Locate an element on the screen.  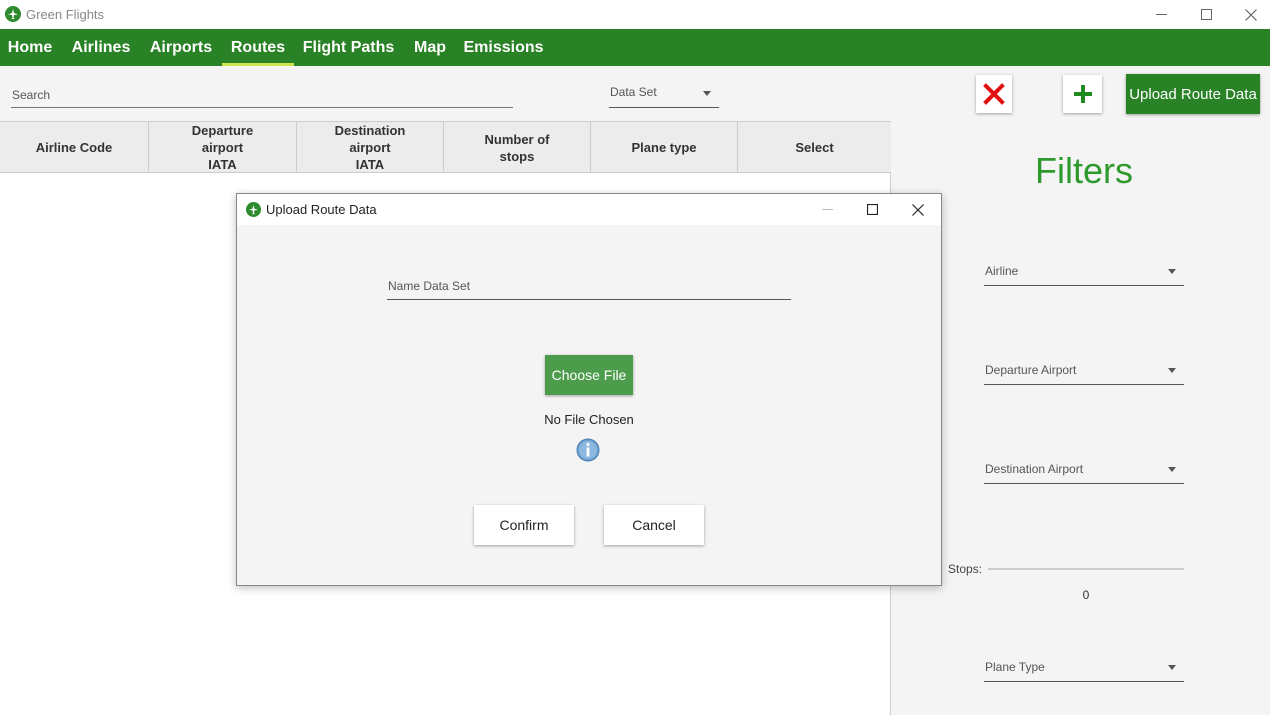
airline-filter-label: Airline is located at coordinates (1002, 271).